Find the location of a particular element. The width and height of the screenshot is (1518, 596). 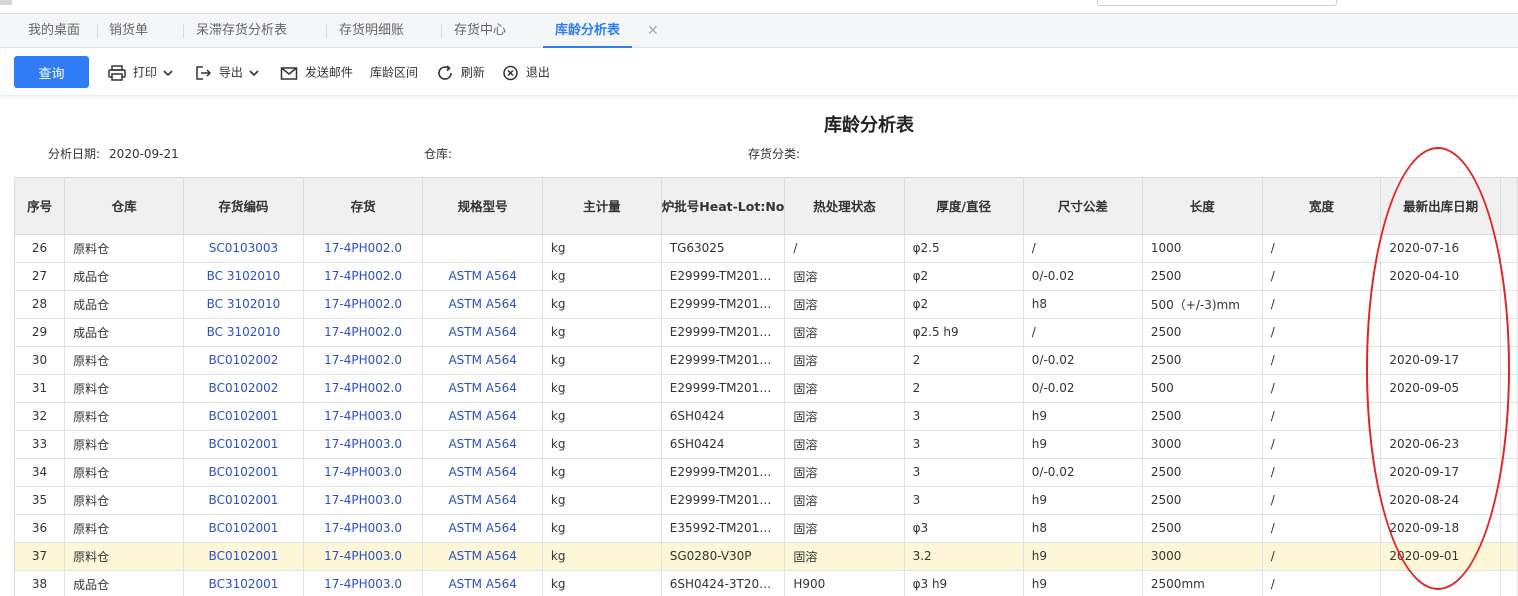

tab-divider is located at coordinates (441, 31).